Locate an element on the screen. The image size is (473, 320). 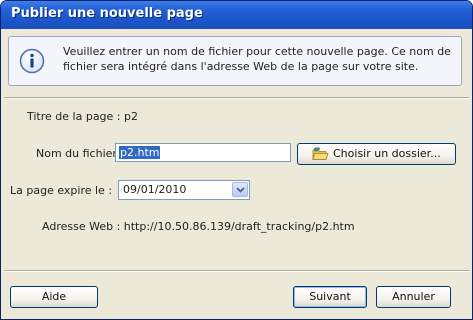
next-button: Suivant is located at coordinates (330, 297).